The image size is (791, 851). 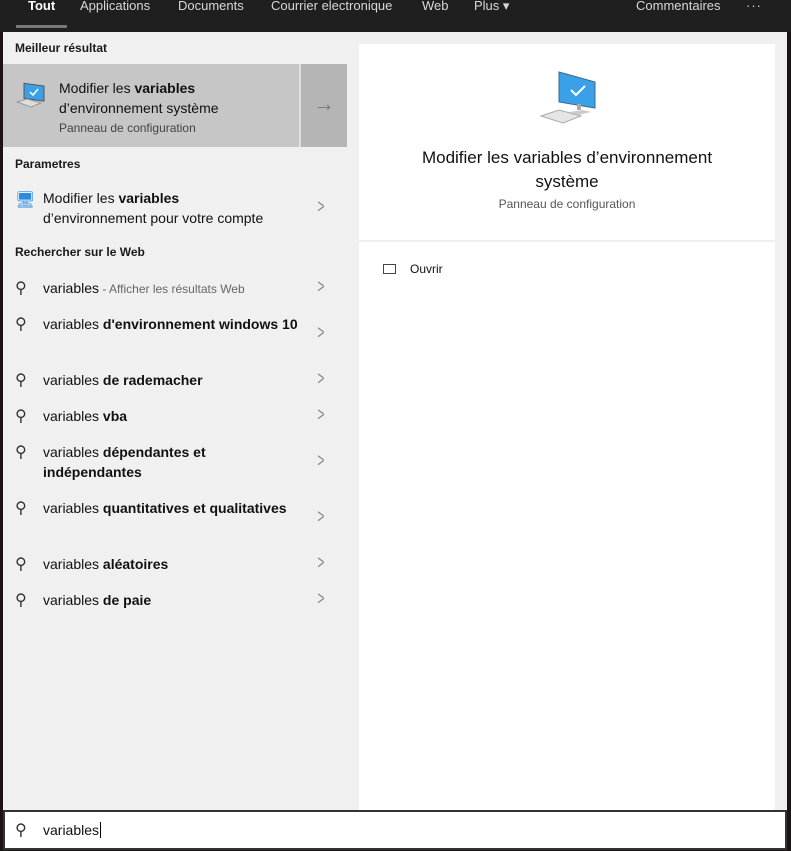 What do you see at coordinates (426, 269) in the screenshot?
I see `open-label: Ouvrir` at bounding box center [426, 269].